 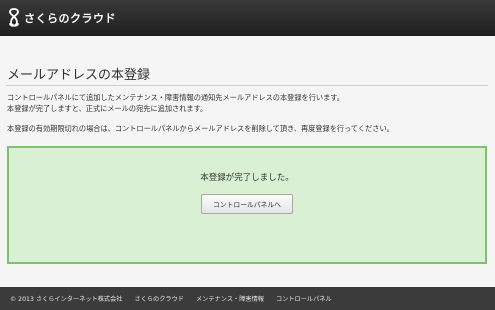 I want to click on footer-link-sakura-cloud: さくらのクラウド, so click(x=160, y=298).